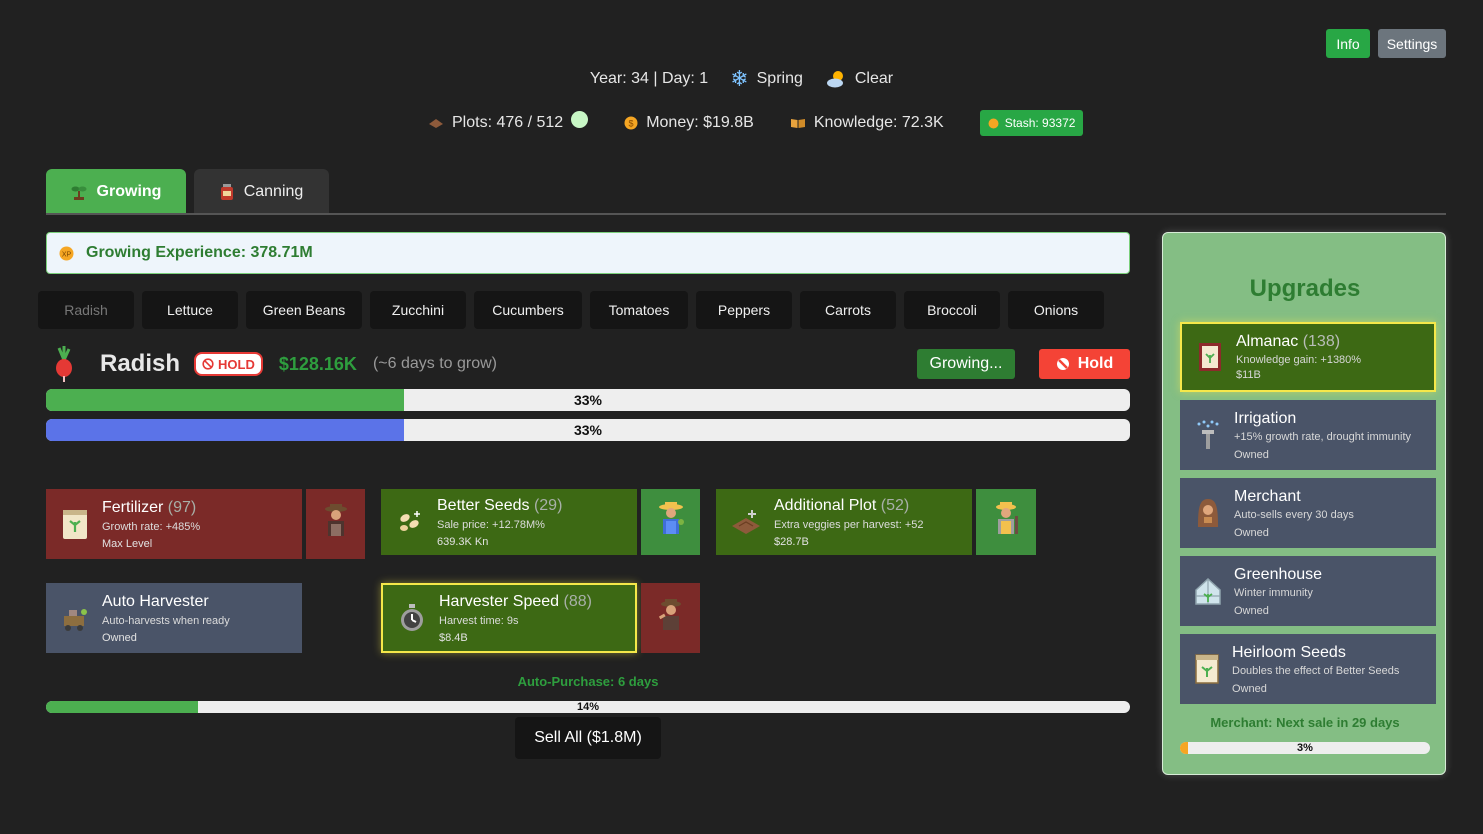  I want to click on auto-harvester-status: Owned, so click(119, 637).